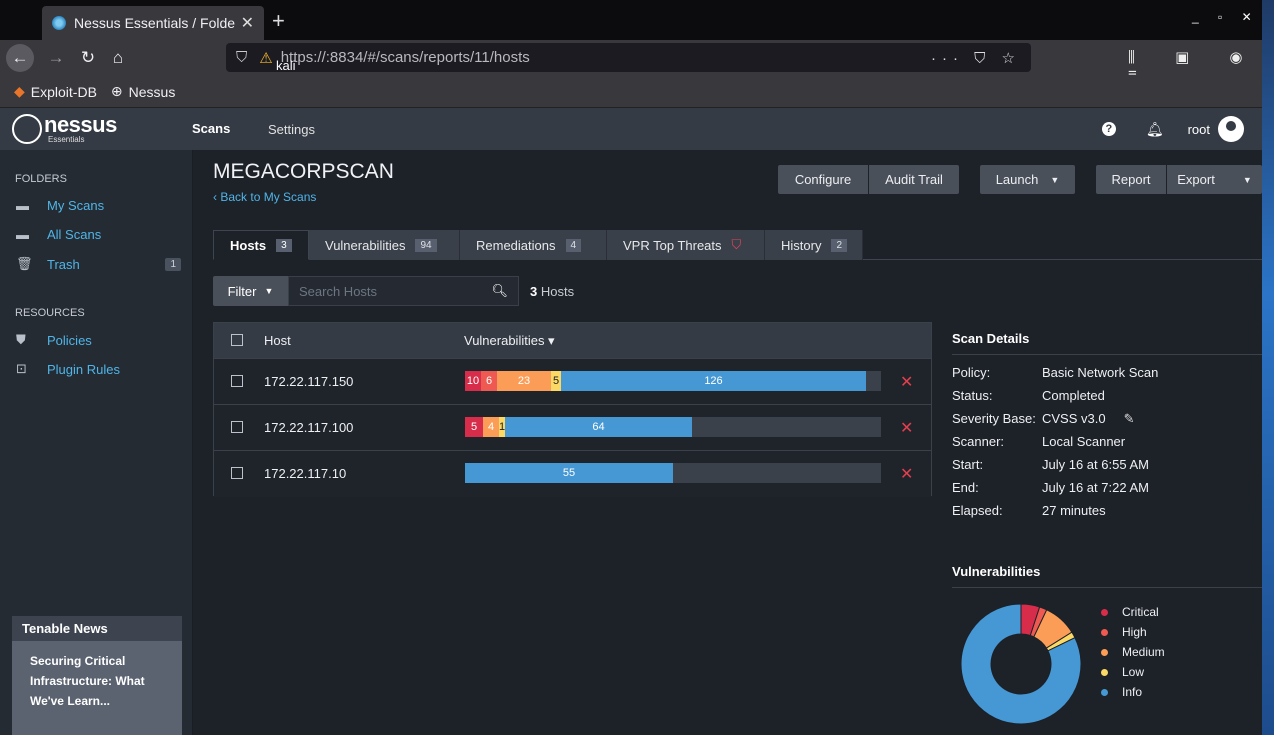 The height and width of the screenshot is (735, 1274). What do you see at coordinates (308, 381) in the screenshot?
I see `host-ip: 172.22.117.150` at bounding box center [308, 381].